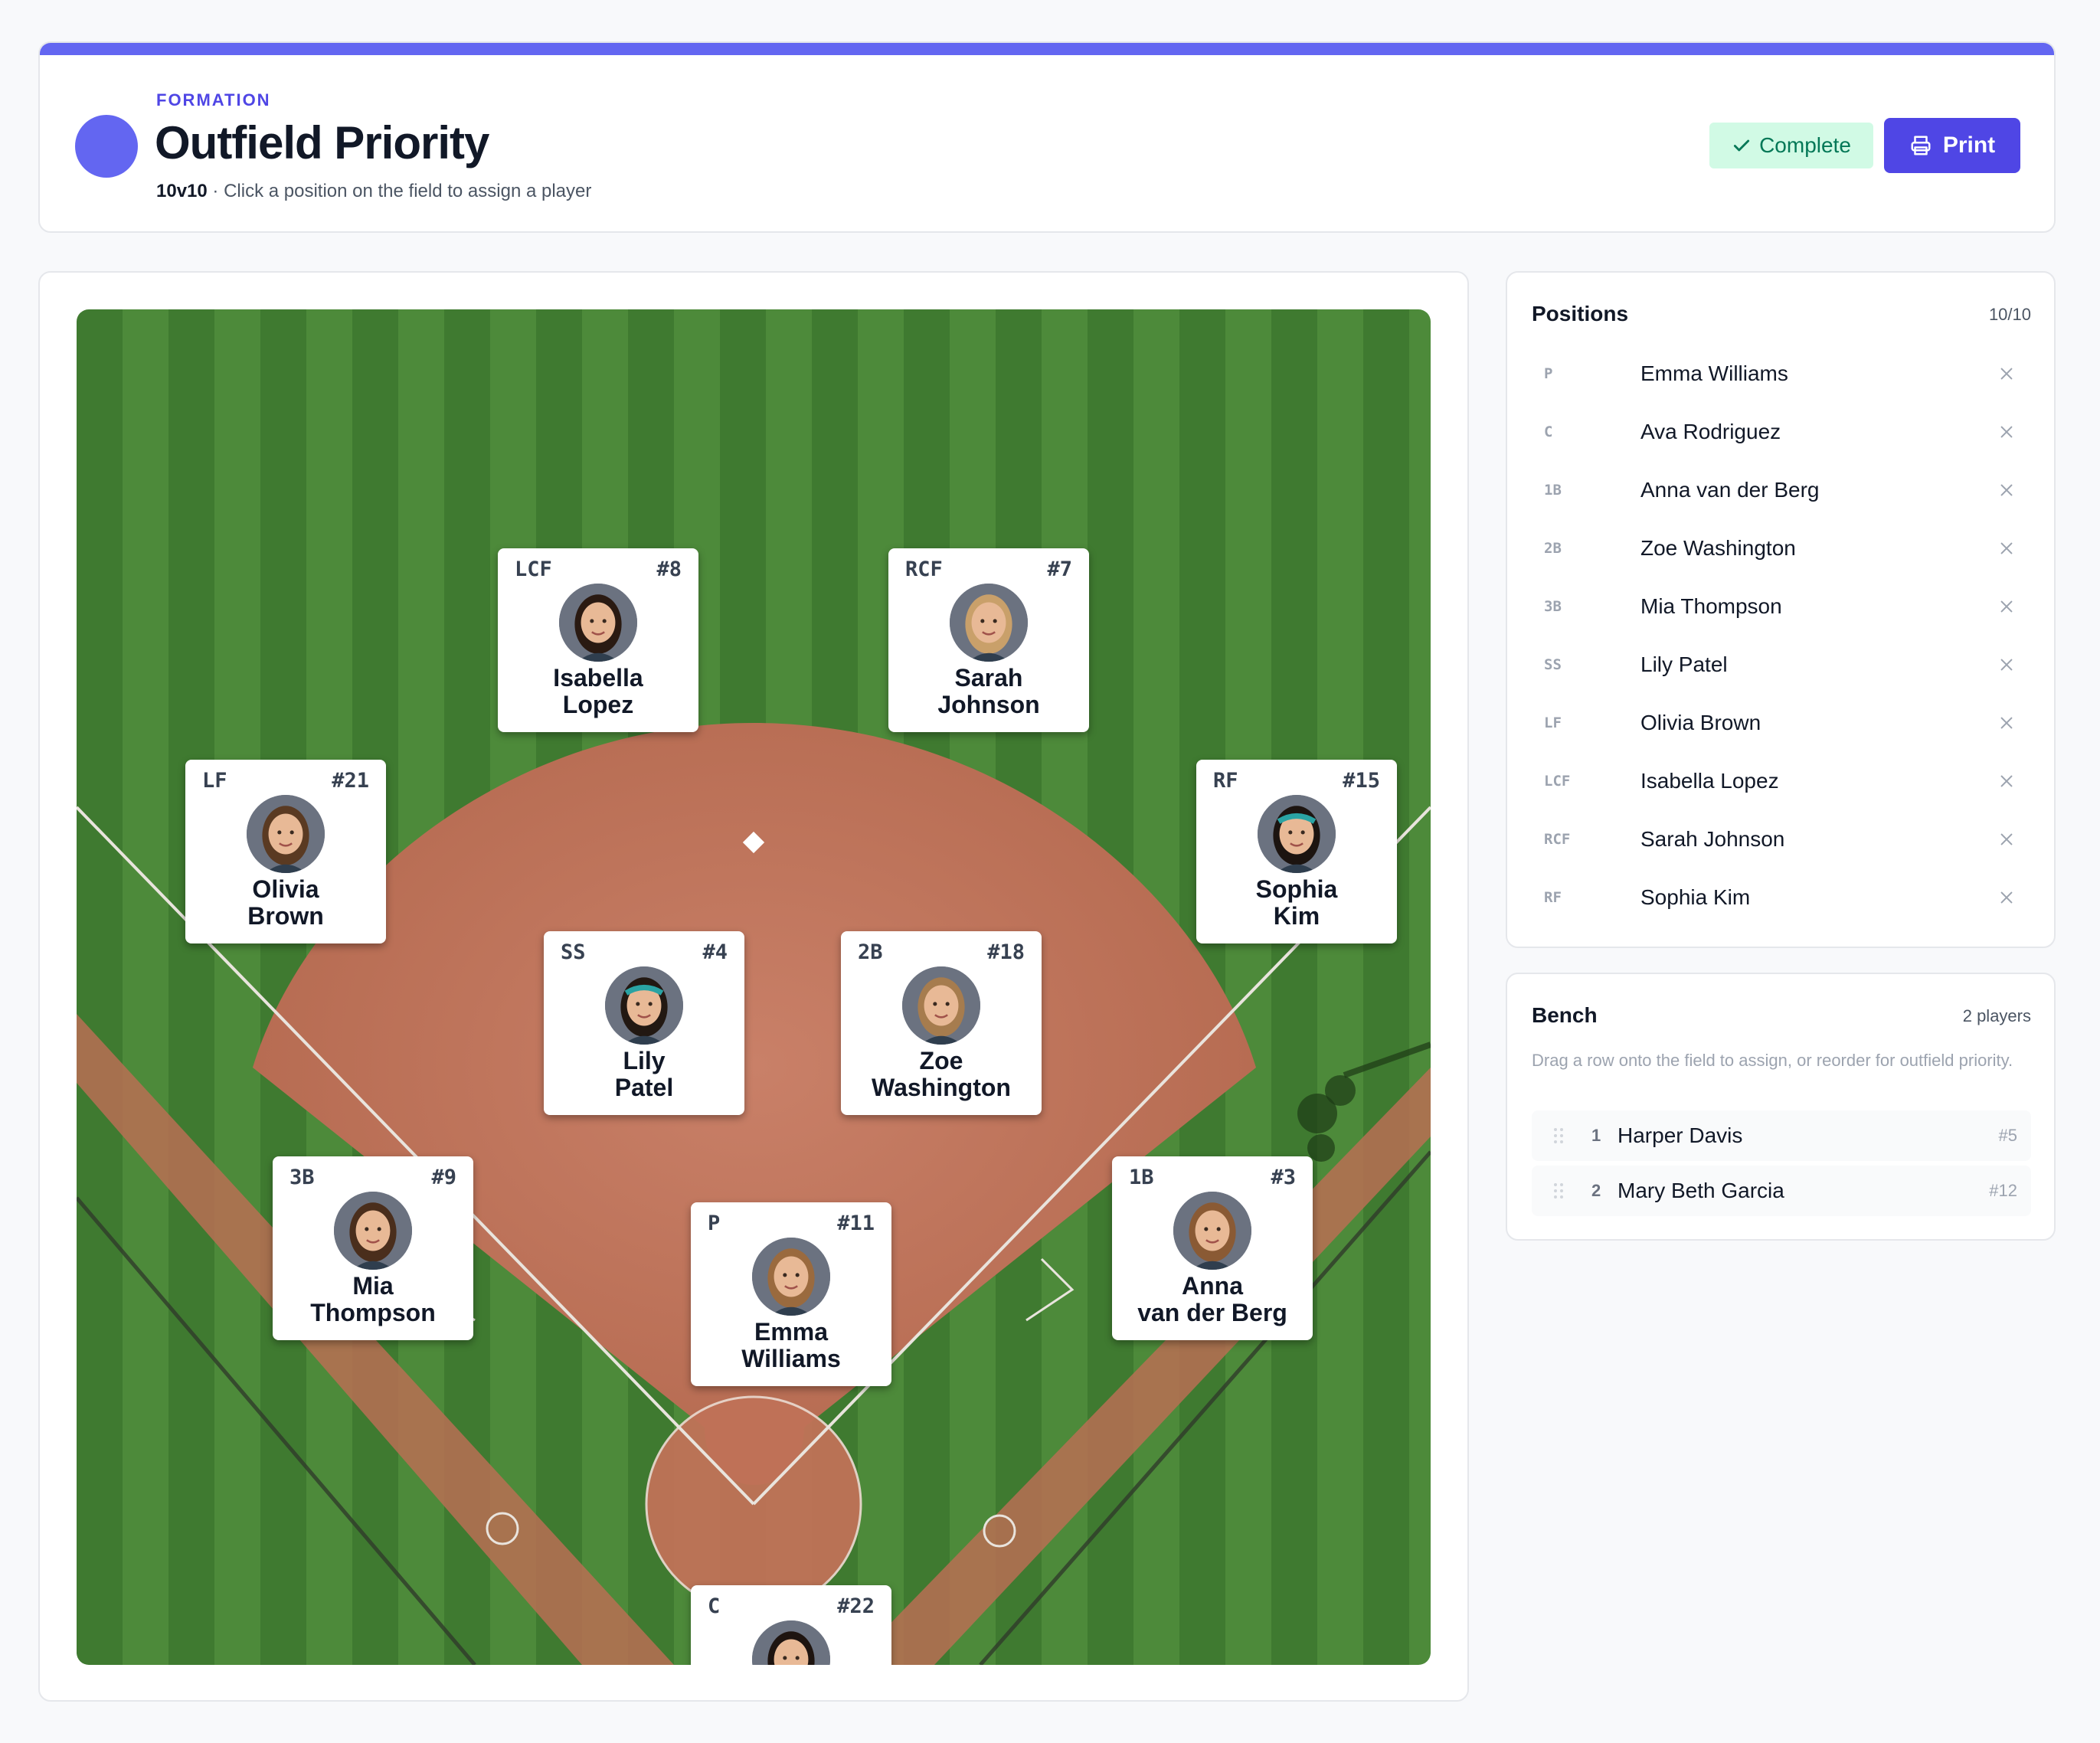 Image resolution: width=2100 pixels, height=1743 pixels. What do you see at coordinates (644, 1023) in the screenshot?
I see `position-card-ss: SS #4 Lily Patel` at bounding box center [644, 1023].